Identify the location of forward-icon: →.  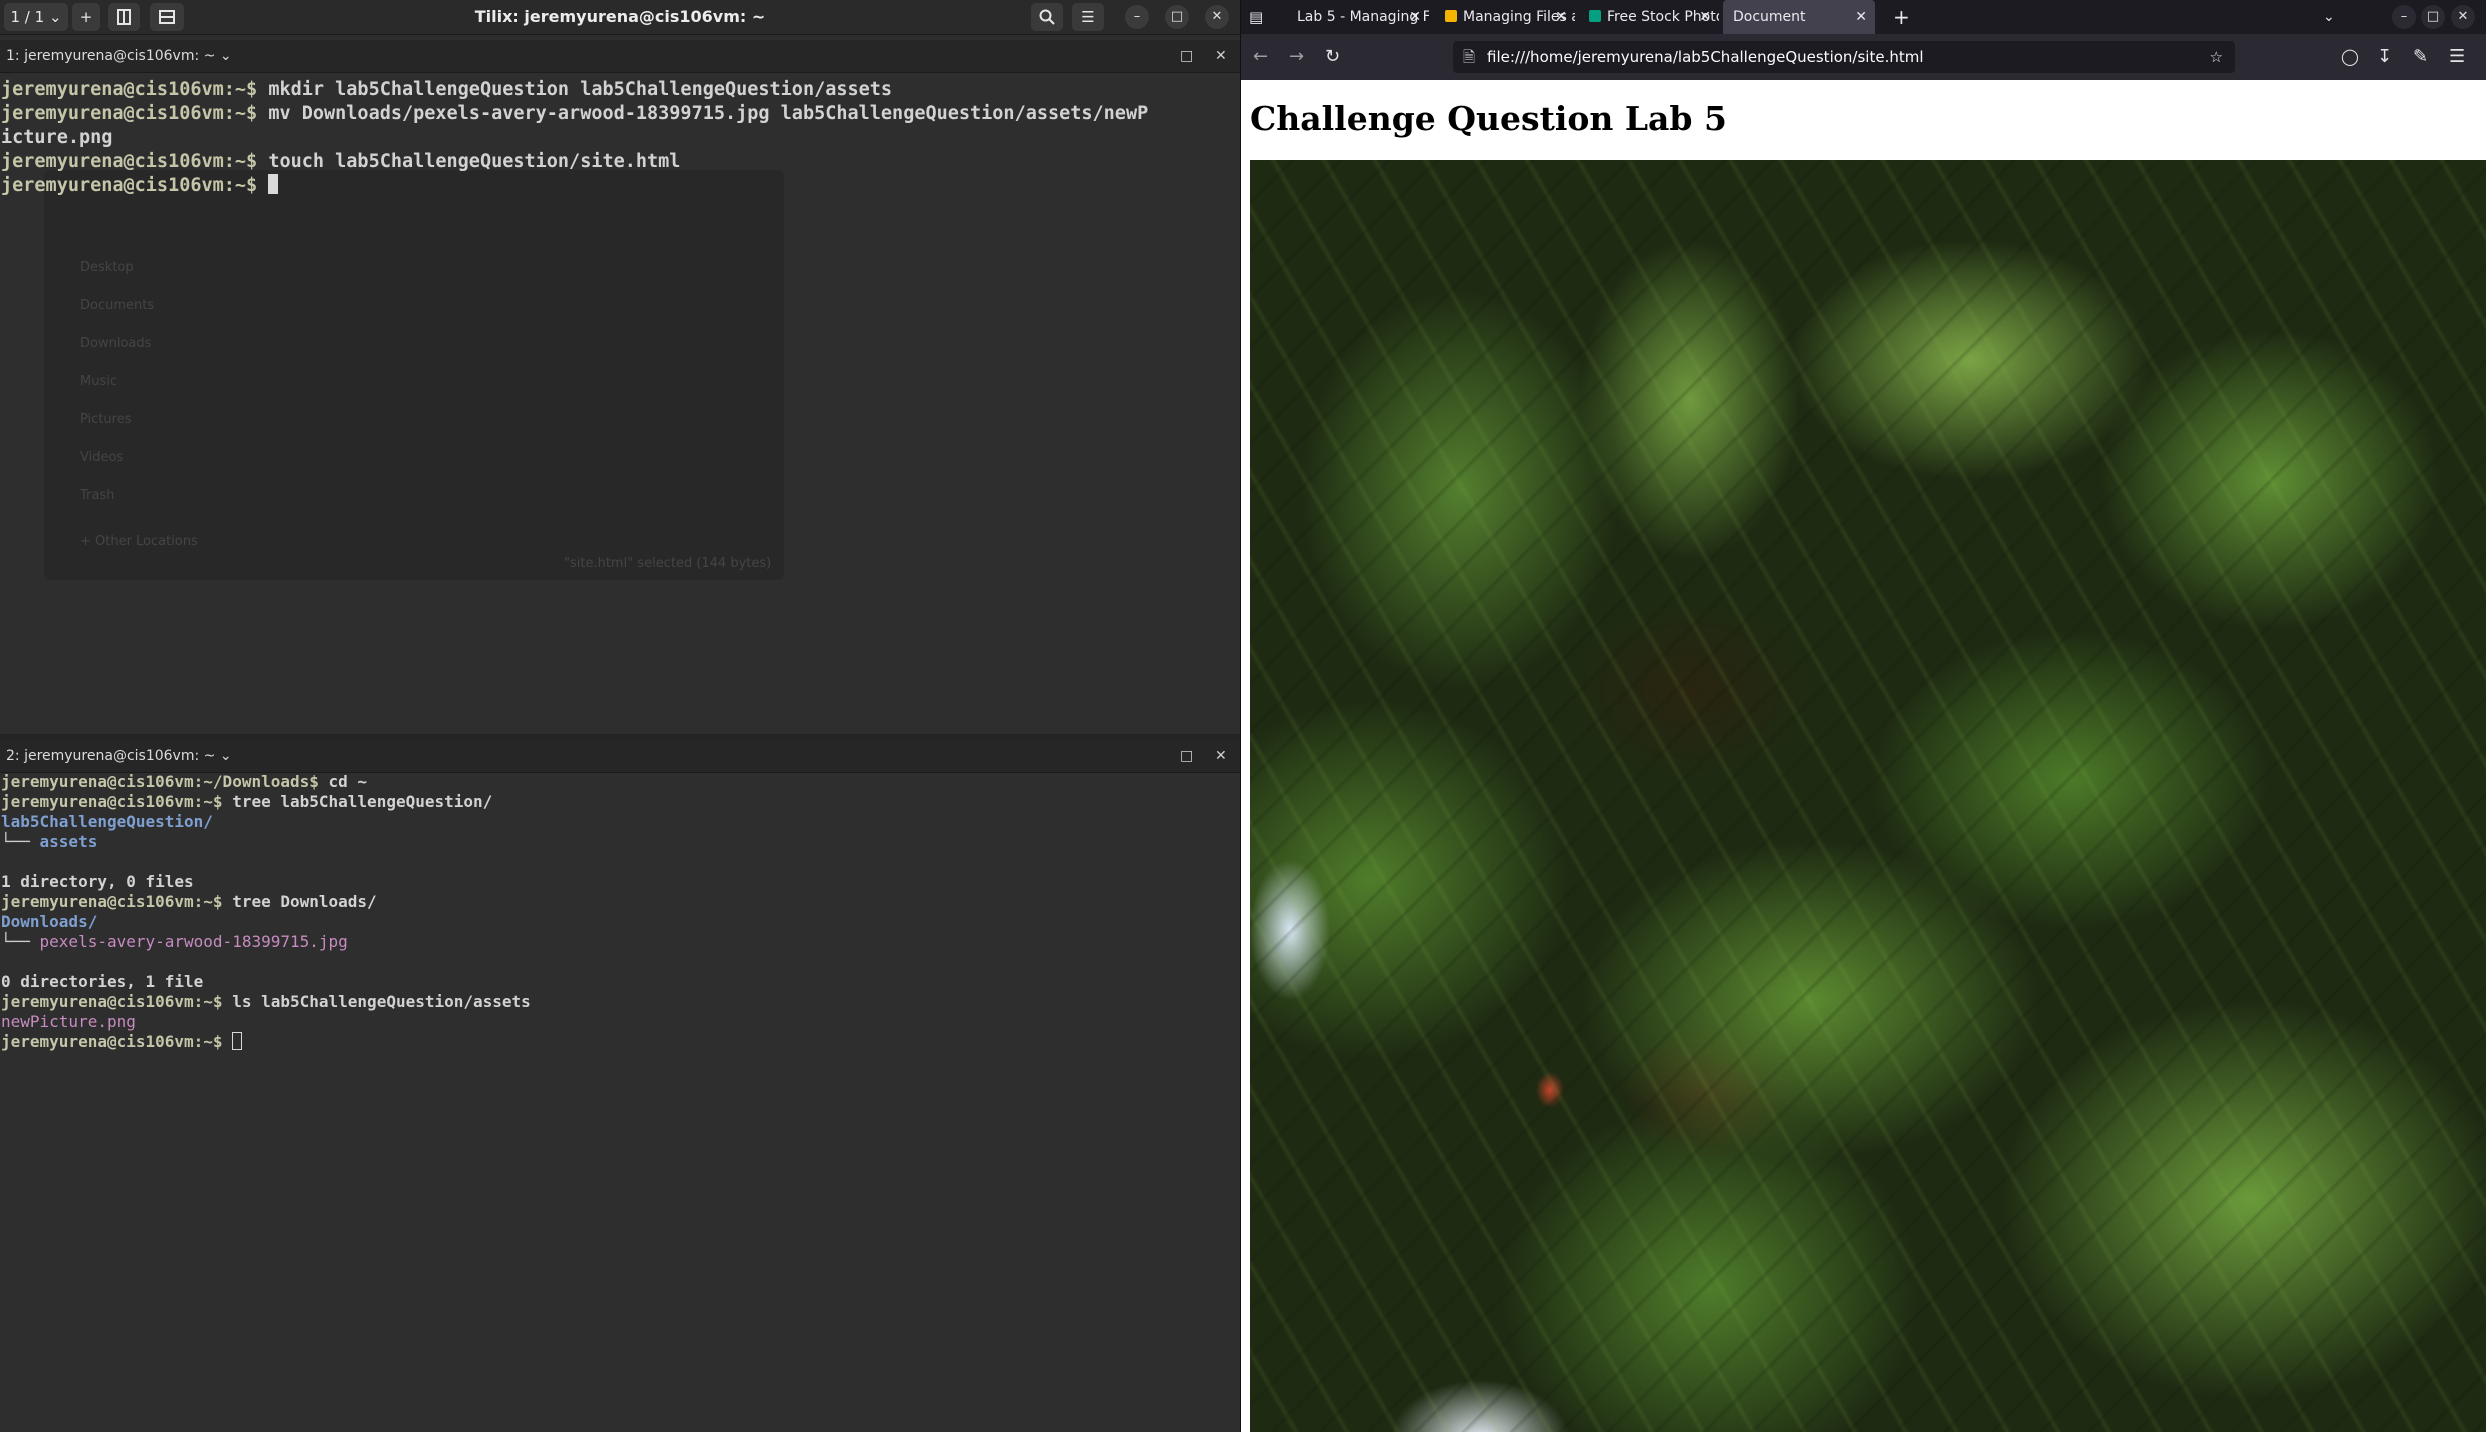
(1296, 57).